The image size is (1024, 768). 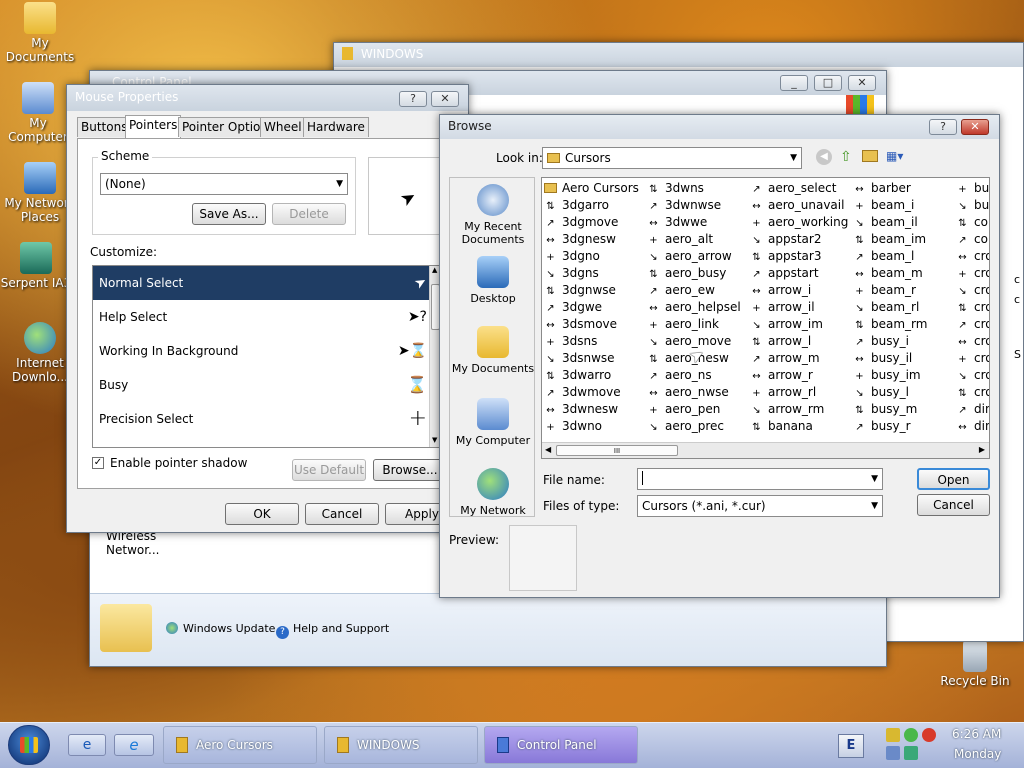 I want to click on place-my-network: My Network, so click(x=493, y=492).